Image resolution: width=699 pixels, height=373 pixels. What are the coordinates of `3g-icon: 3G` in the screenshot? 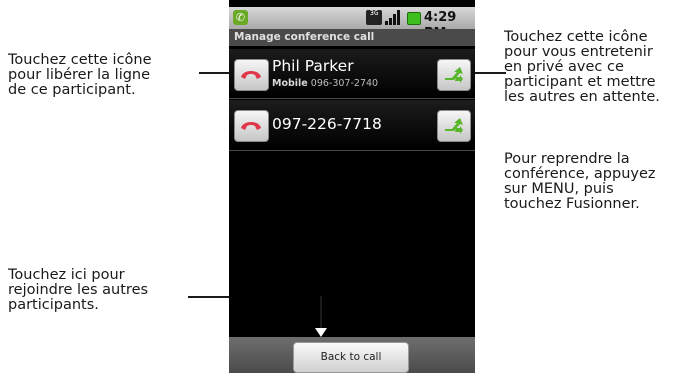 It's located at (374, 17).